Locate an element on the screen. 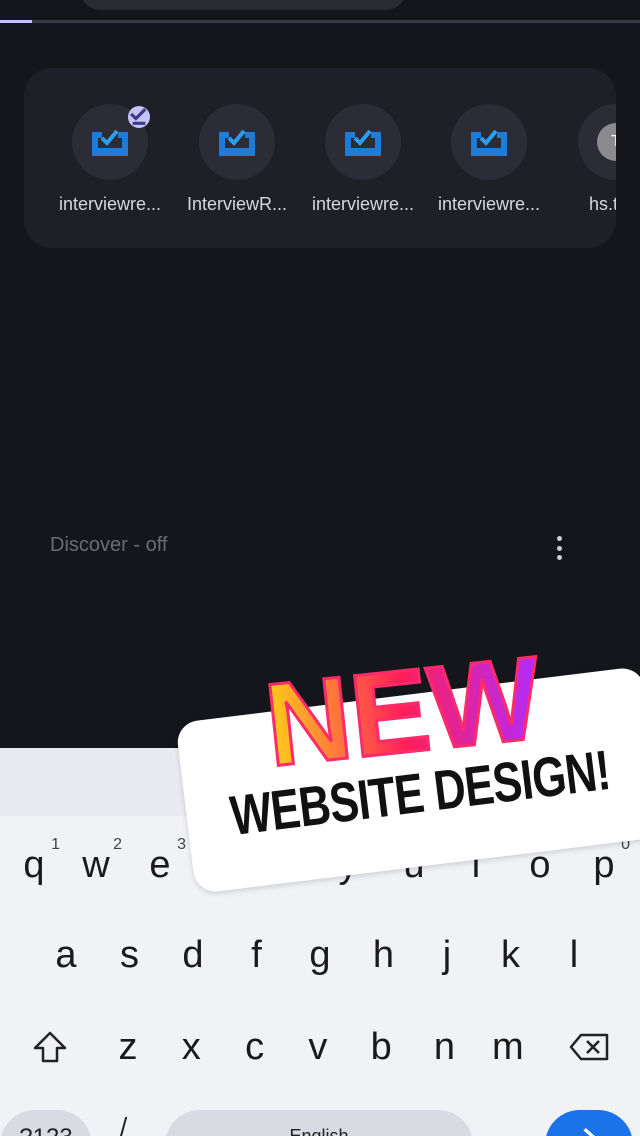 The image size is (640, 1136). key-hint: 3 is located at coordinates (181, 844).